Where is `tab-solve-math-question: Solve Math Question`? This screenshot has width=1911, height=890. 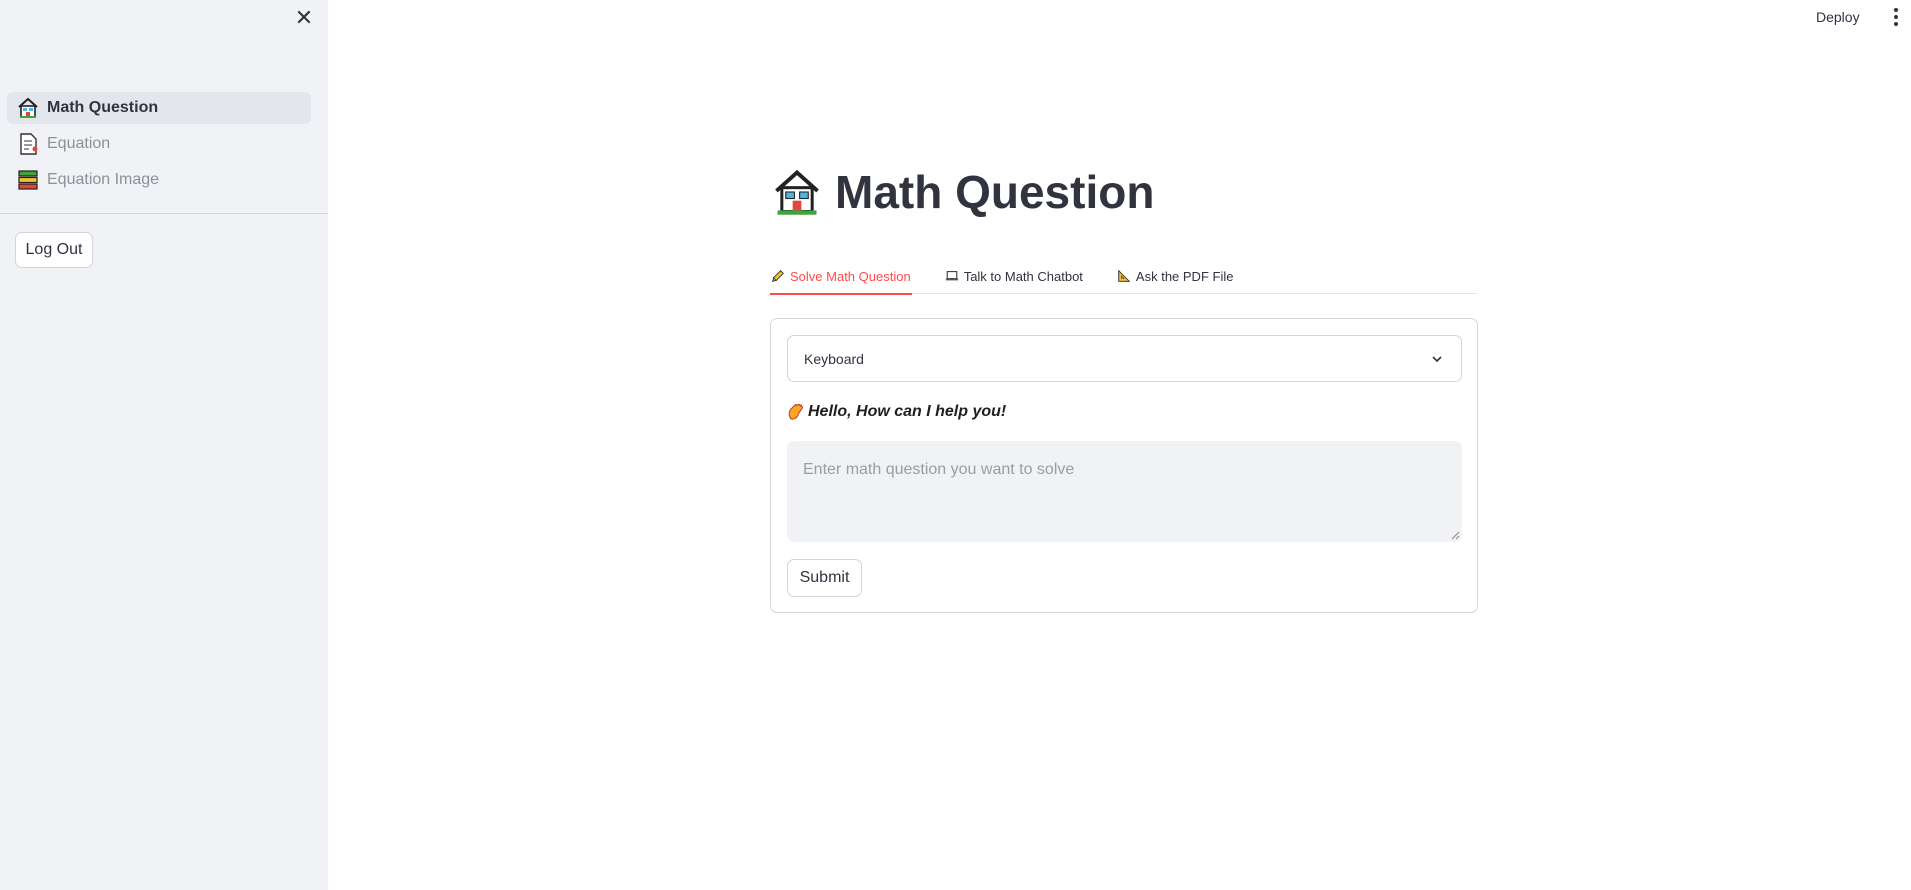
tab-solve-math-question: Solve Math Question is located at coordinates (841, 276).